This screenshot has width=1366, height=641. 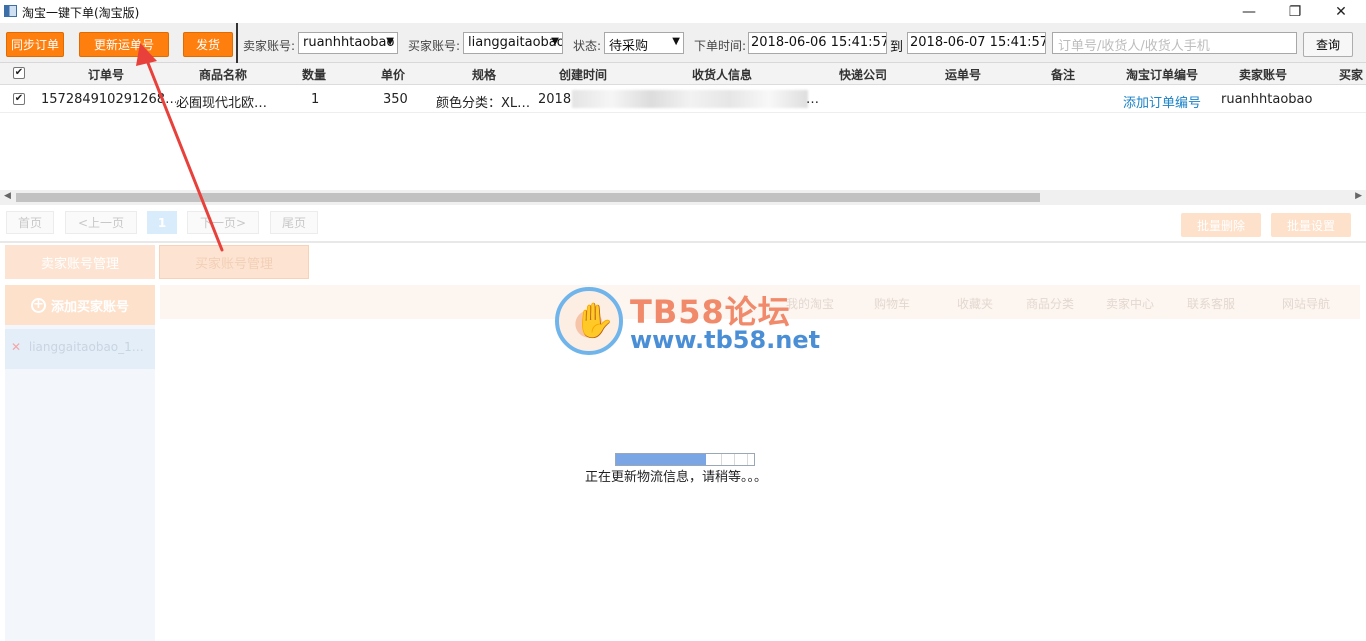 I want to click on progress-fill, so click(x=661, y=459).